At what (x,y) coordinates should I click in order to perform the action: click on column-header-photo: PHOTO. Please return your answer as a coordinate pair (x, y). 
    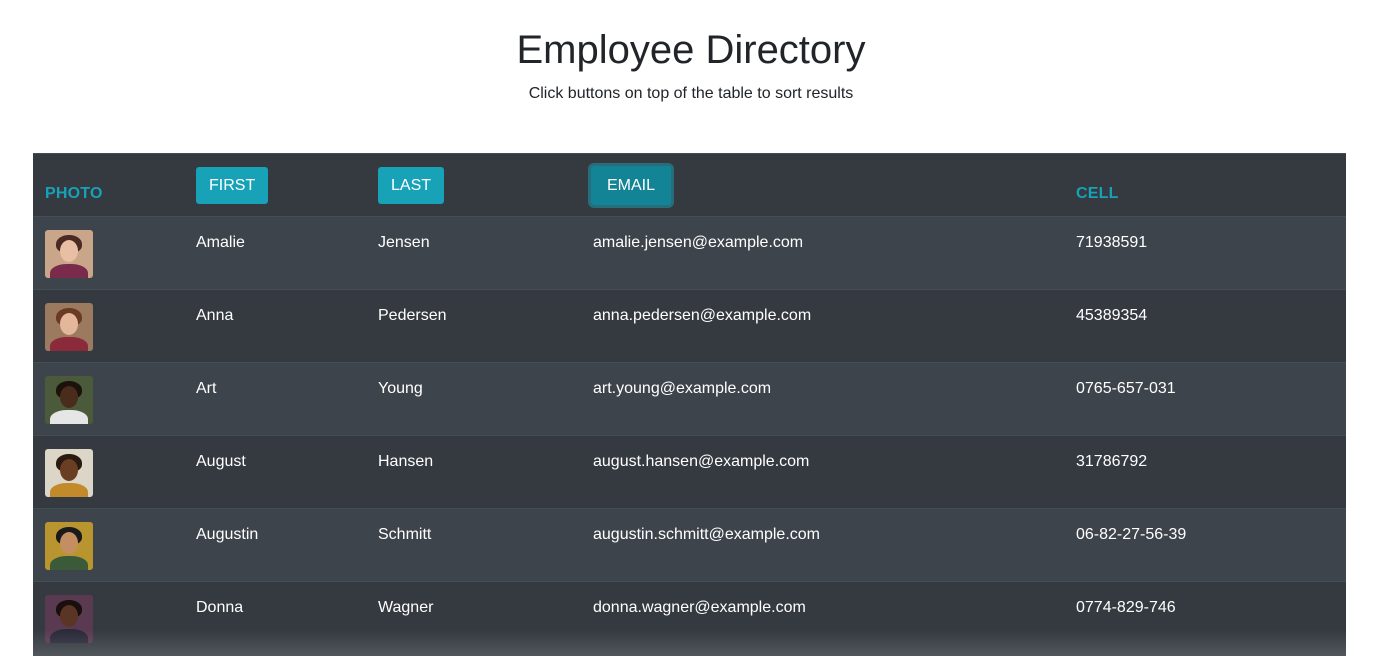
    Looking at the image, I should click on (74, 193).